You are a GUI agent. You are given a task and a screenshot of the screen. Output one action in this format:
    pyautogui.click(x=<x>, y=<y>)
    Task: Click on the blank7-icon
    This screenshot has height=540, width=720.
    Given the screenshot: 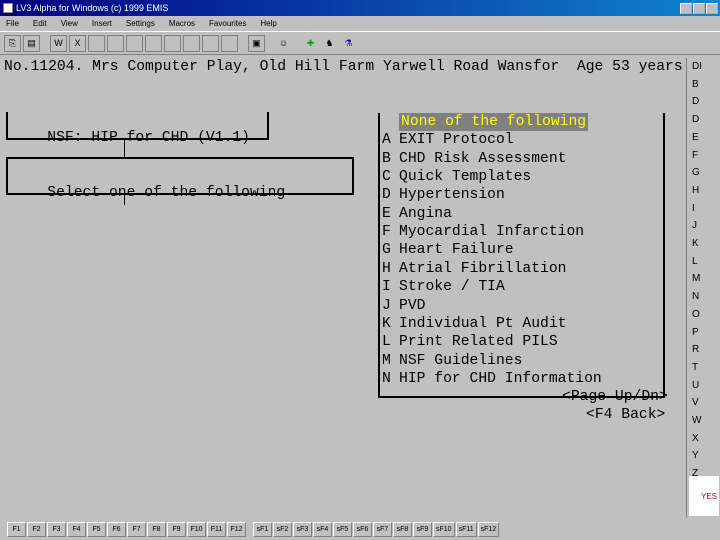 What is the action you would take?
    pyautogui.click(x=210, y=43)
    